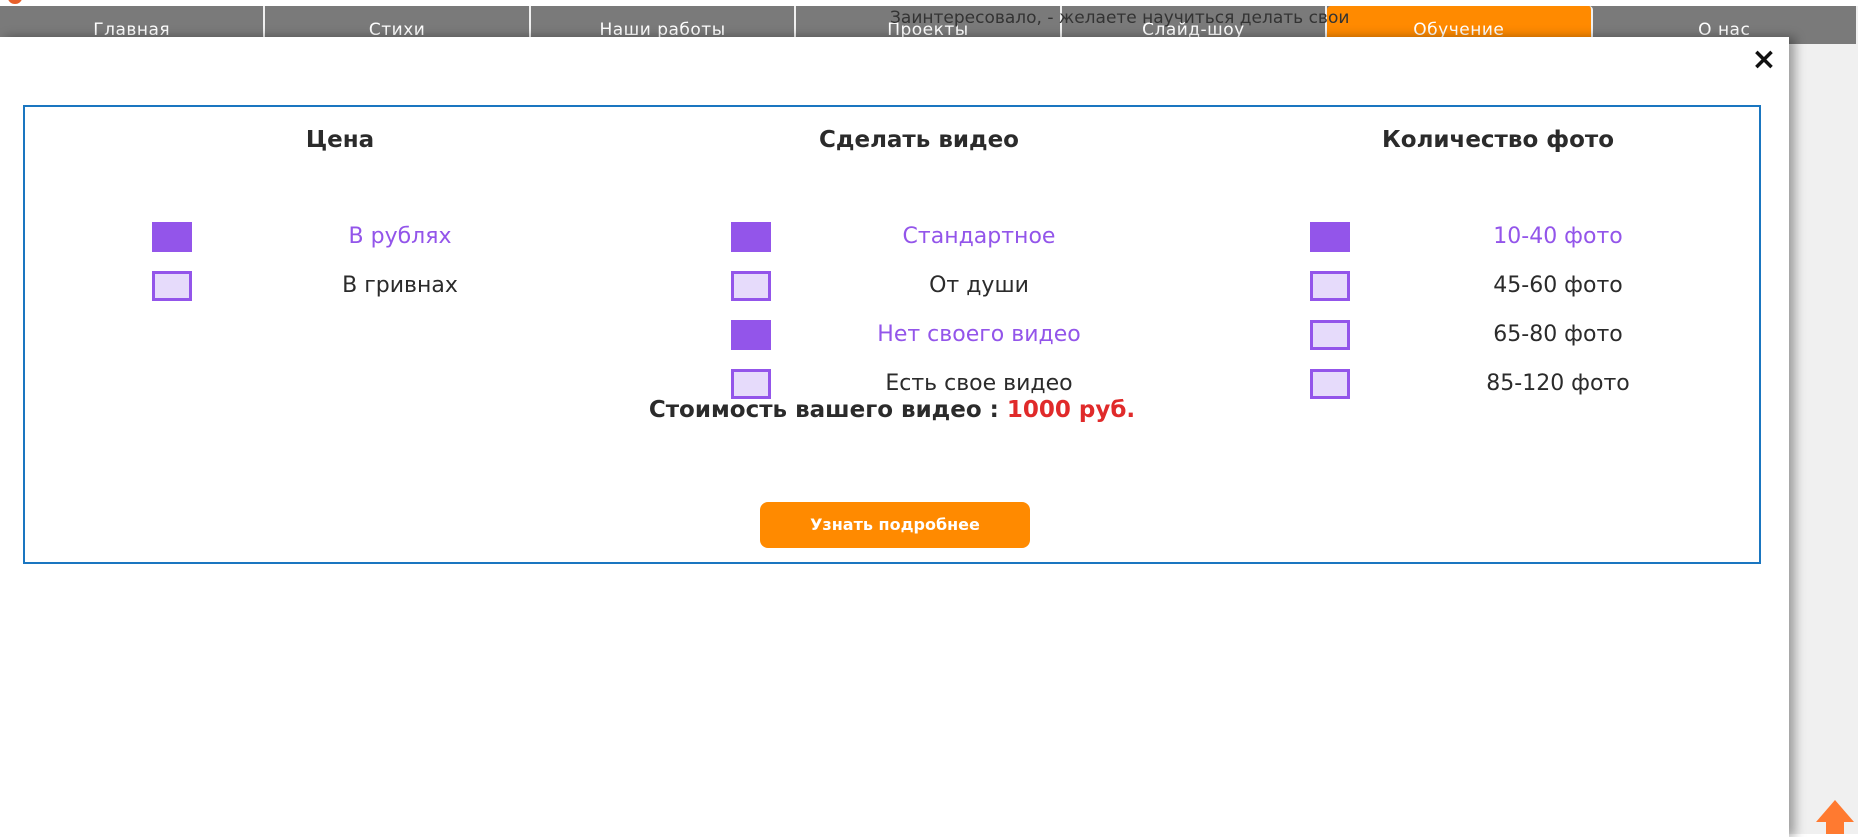  I want to click on option-label: 45-60 фото, so click(1558, 285).